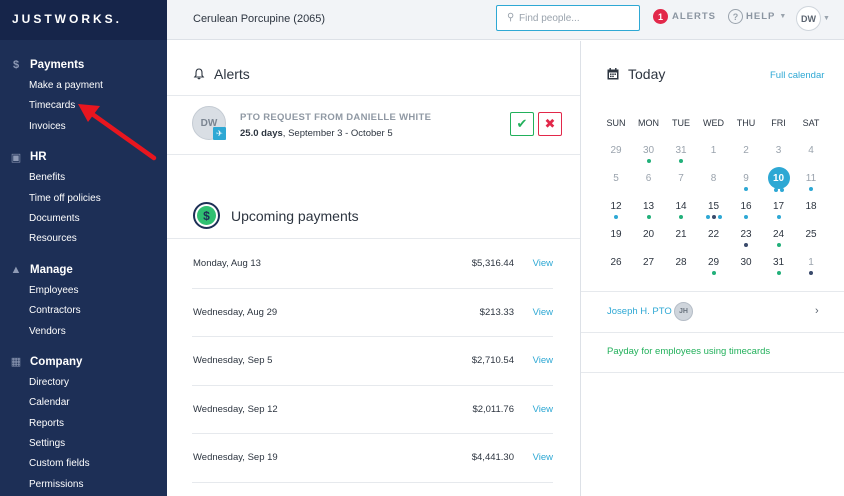  What do you see at coordinates (779, 206) in the screenshot?
I see `calendar-day: 17` at bounding box center [779, 206].